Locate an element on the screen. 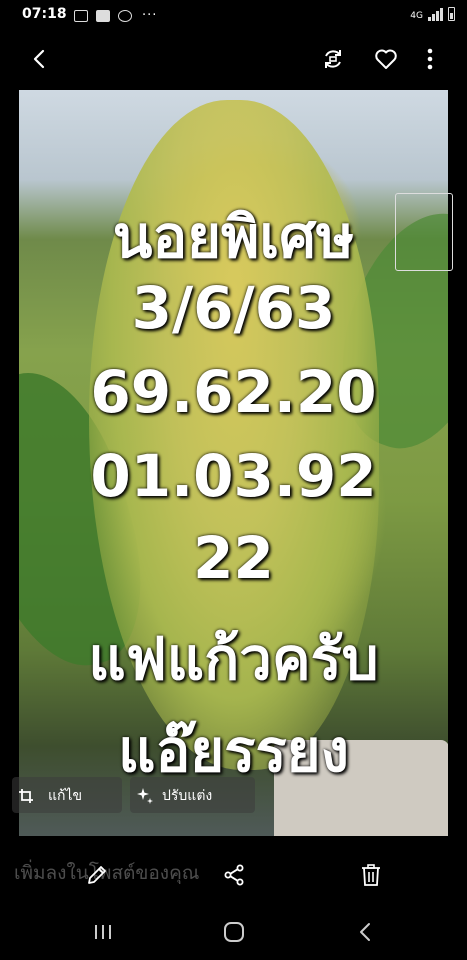 The height and width of the screenshot is (960, 467). recents-icon is located at coordinates (103, 932).